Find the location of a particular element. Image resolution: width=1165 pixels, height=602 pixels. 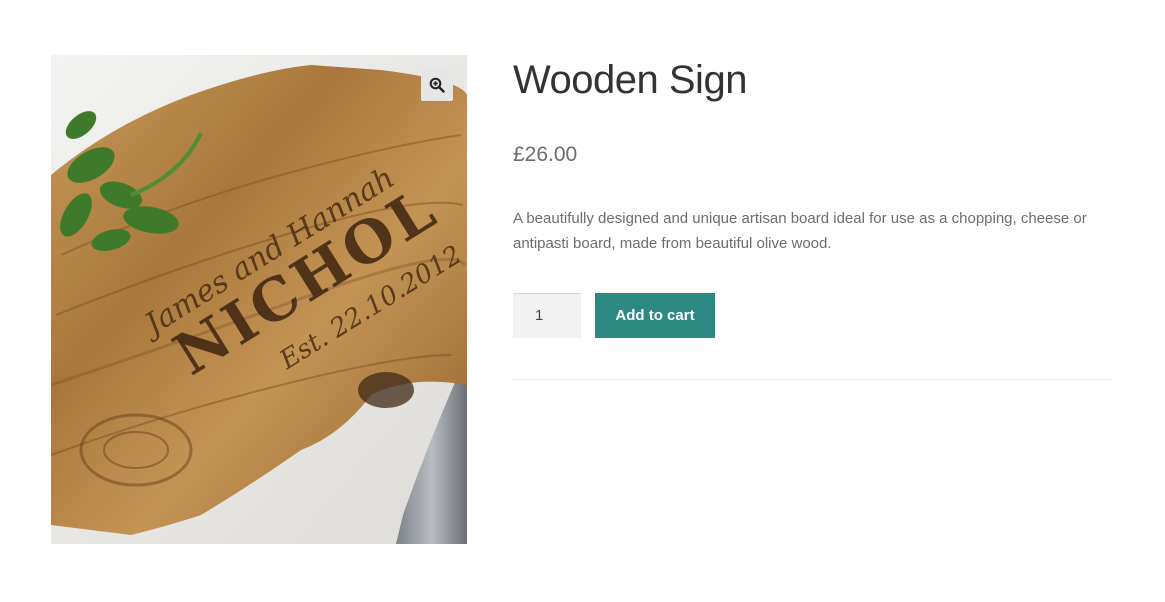

zoom-button is located at coordinates (437, 85).